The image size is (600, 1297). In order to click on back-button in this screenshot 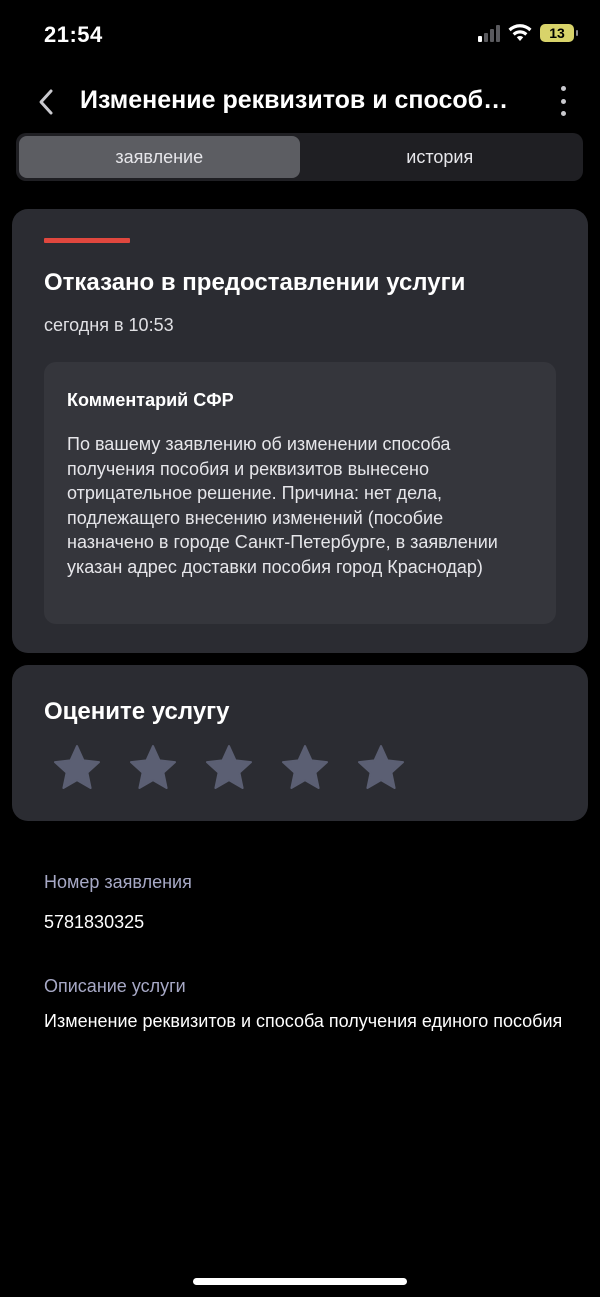, I will do `click(46, 102)`.